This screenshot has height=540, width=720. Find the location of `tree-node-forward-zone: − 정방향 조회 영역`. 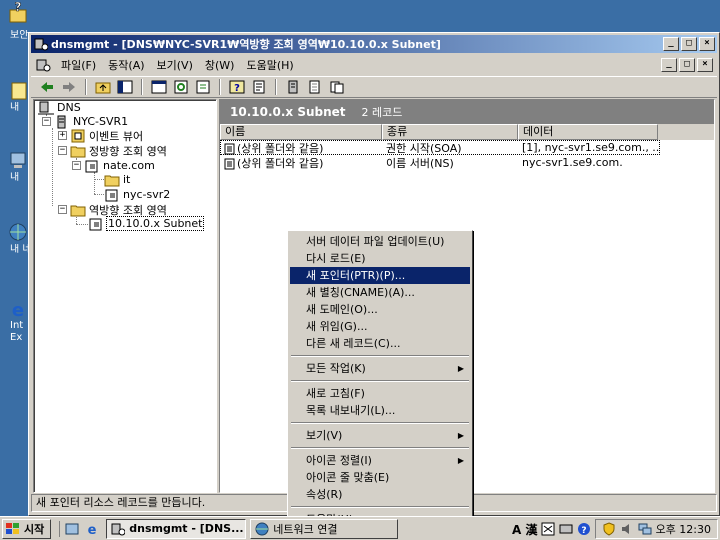

tree-node-forward-zone: − 정방향 조회 영역 is located at coordinates (112, 150).